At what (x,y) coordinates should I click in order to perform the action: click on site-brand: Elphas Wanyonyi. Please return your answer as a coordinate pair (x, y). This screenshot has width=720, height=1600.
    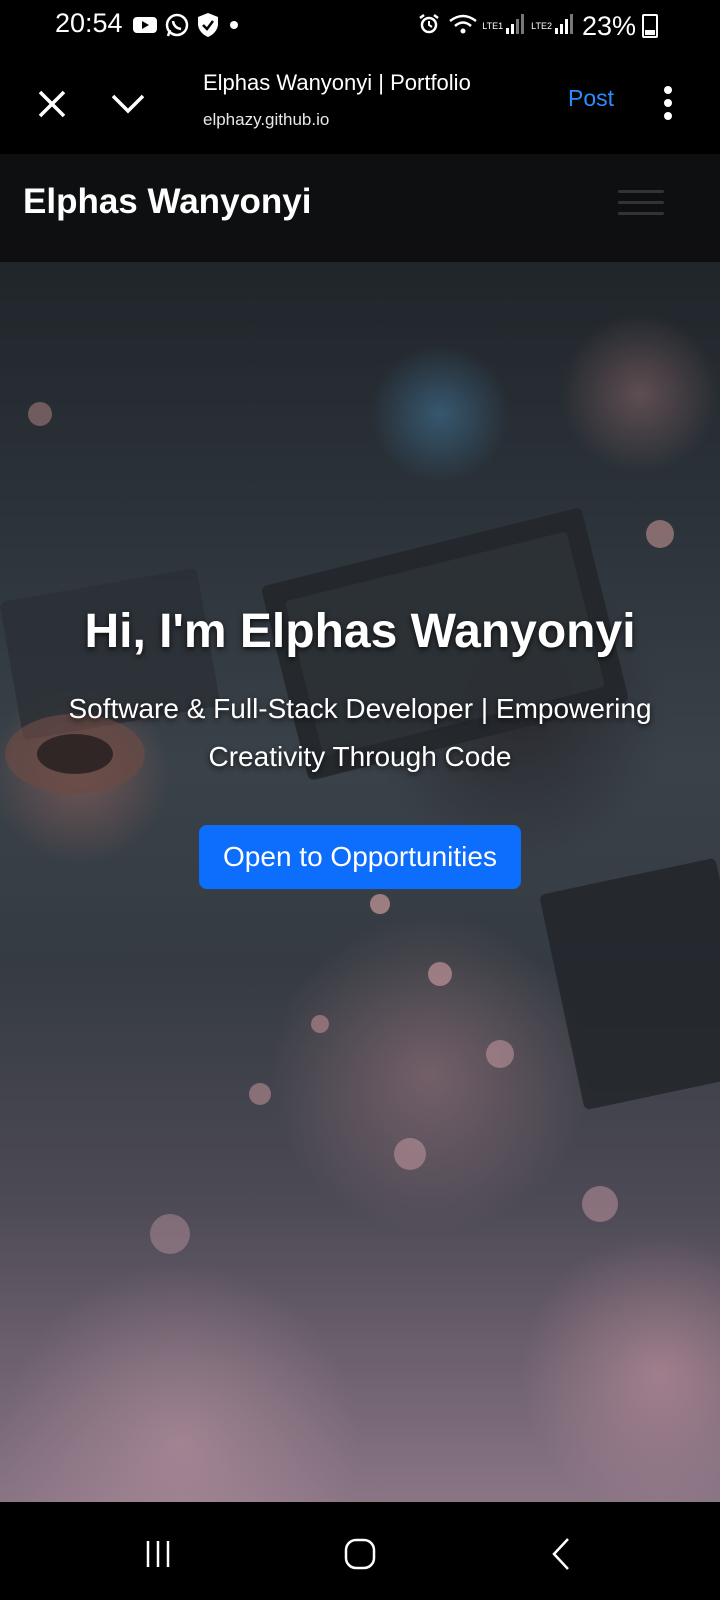
    Looking at the image, I should click on (167, 202).